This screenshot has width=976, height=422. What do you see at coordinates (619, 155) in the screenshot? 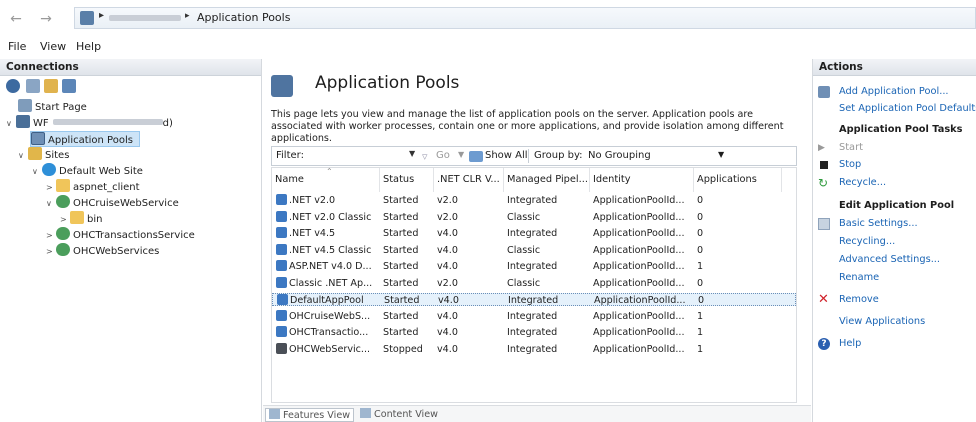
I see `group-by-select: No Grouping` at bounding box center [619, 155].